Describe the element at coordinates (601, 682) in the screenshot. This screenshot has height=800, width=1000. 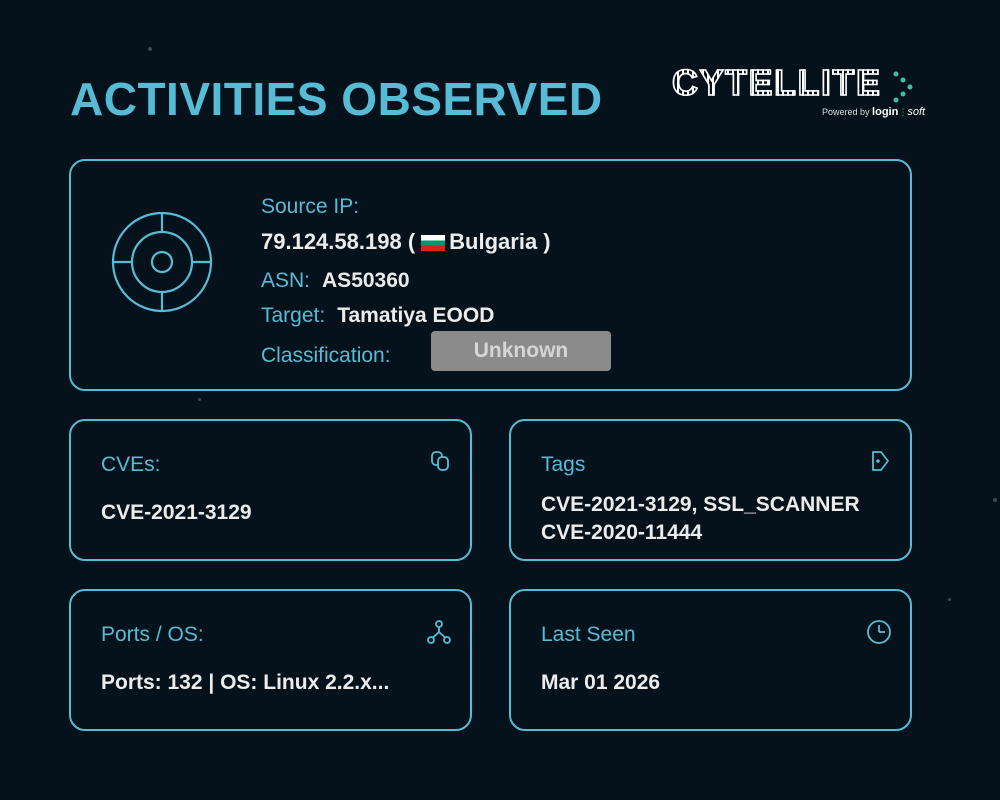
I see `last-seen-value: Mar 01 2026` at that location.